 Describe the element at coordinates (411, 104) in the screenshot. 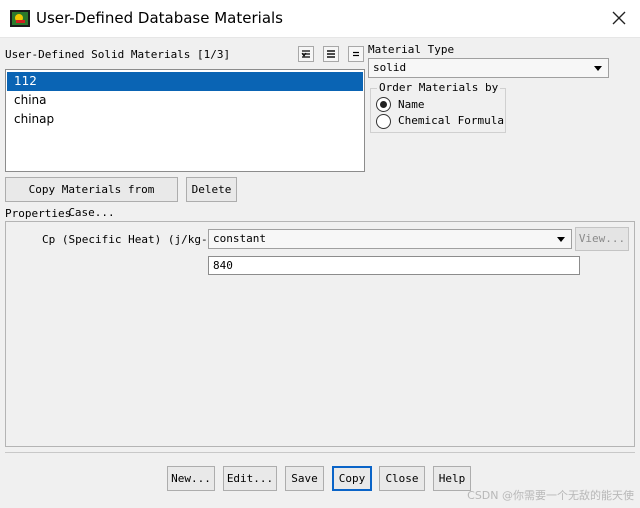

I see `order-by-name-label: Name` at that location.